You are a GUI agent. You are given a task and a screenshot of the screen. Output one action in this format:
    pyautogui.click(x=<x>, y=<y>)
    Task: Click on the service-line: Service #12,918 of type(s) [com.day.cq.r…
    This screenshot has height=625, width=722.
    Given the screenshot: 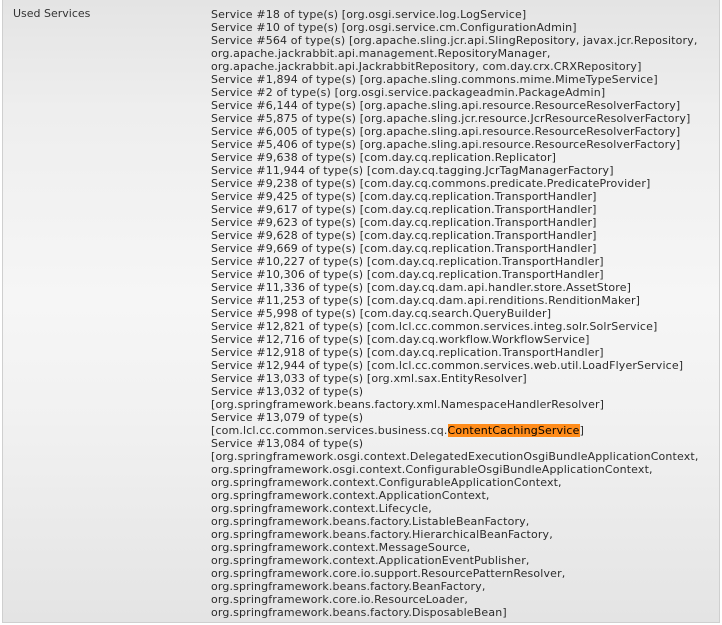 What is the action you would take?
    pyautogui.click(x=407, y=352)
    